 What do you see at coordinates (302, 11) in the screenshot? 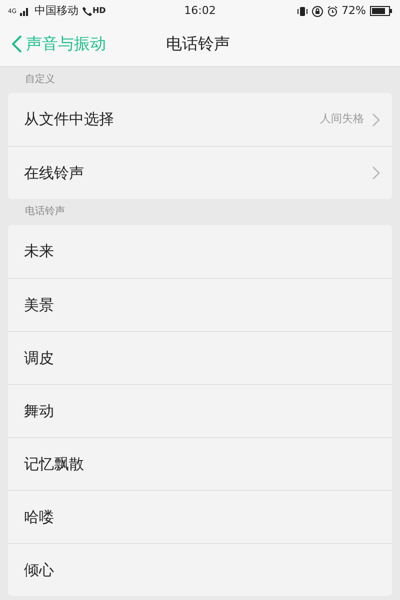
I see `vibrate-icon` at bounding box center [302, 11].